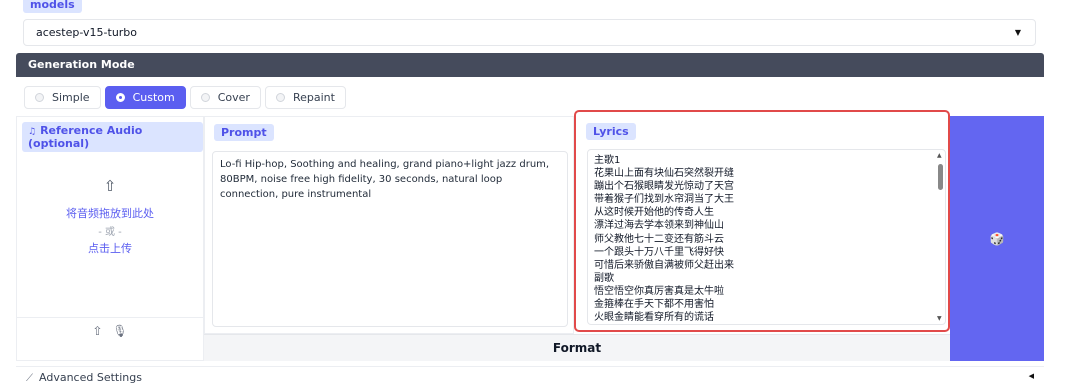  I want to click on advanced-settings-label: Advanced Settings, so click(90, 377).